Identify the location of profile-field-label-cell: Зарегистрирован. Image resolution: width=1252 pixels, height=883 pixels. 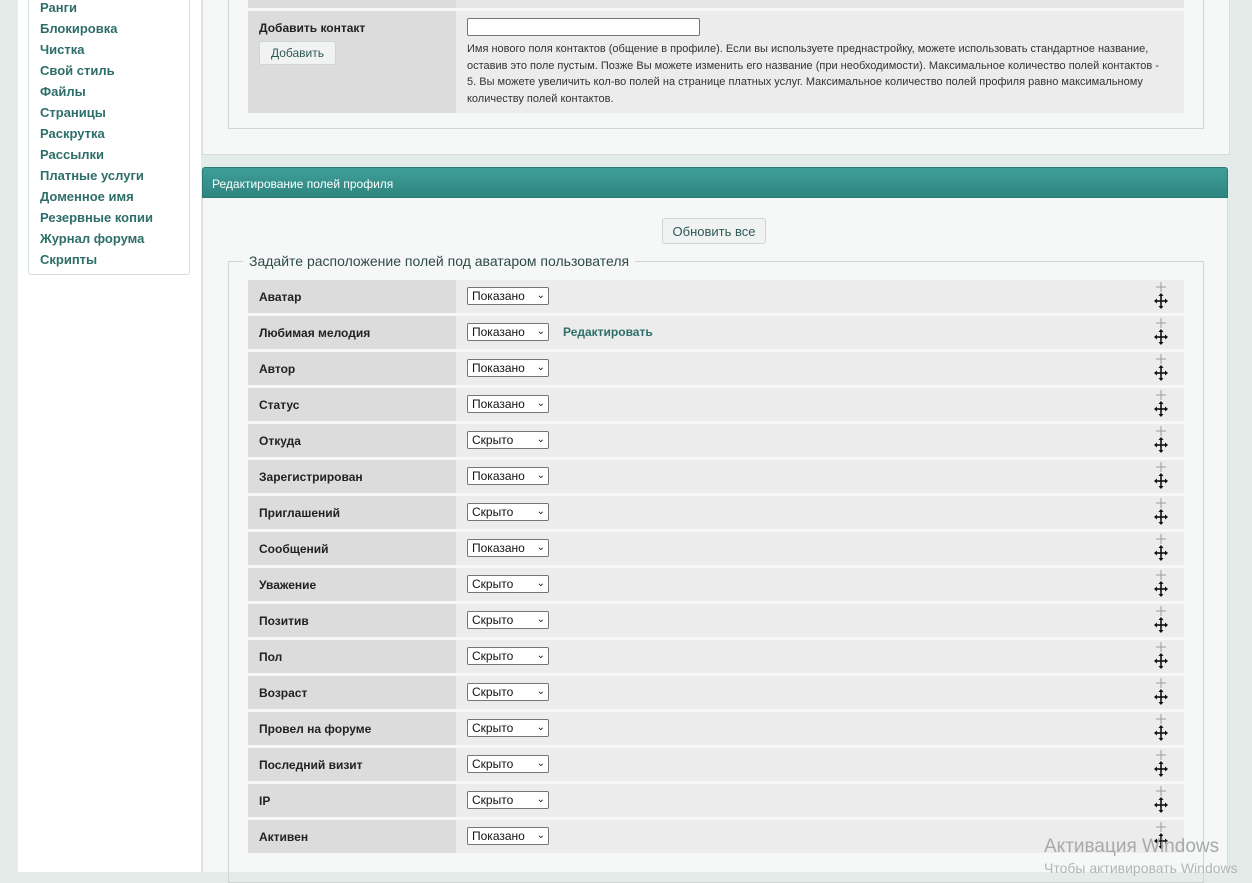
(352, 476).